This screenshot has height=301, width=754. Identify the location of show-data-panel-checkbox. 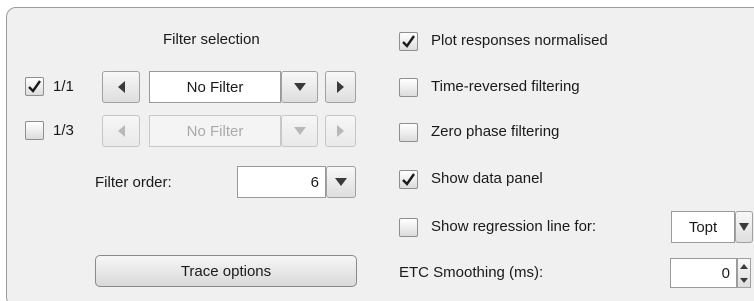
(408, 179).